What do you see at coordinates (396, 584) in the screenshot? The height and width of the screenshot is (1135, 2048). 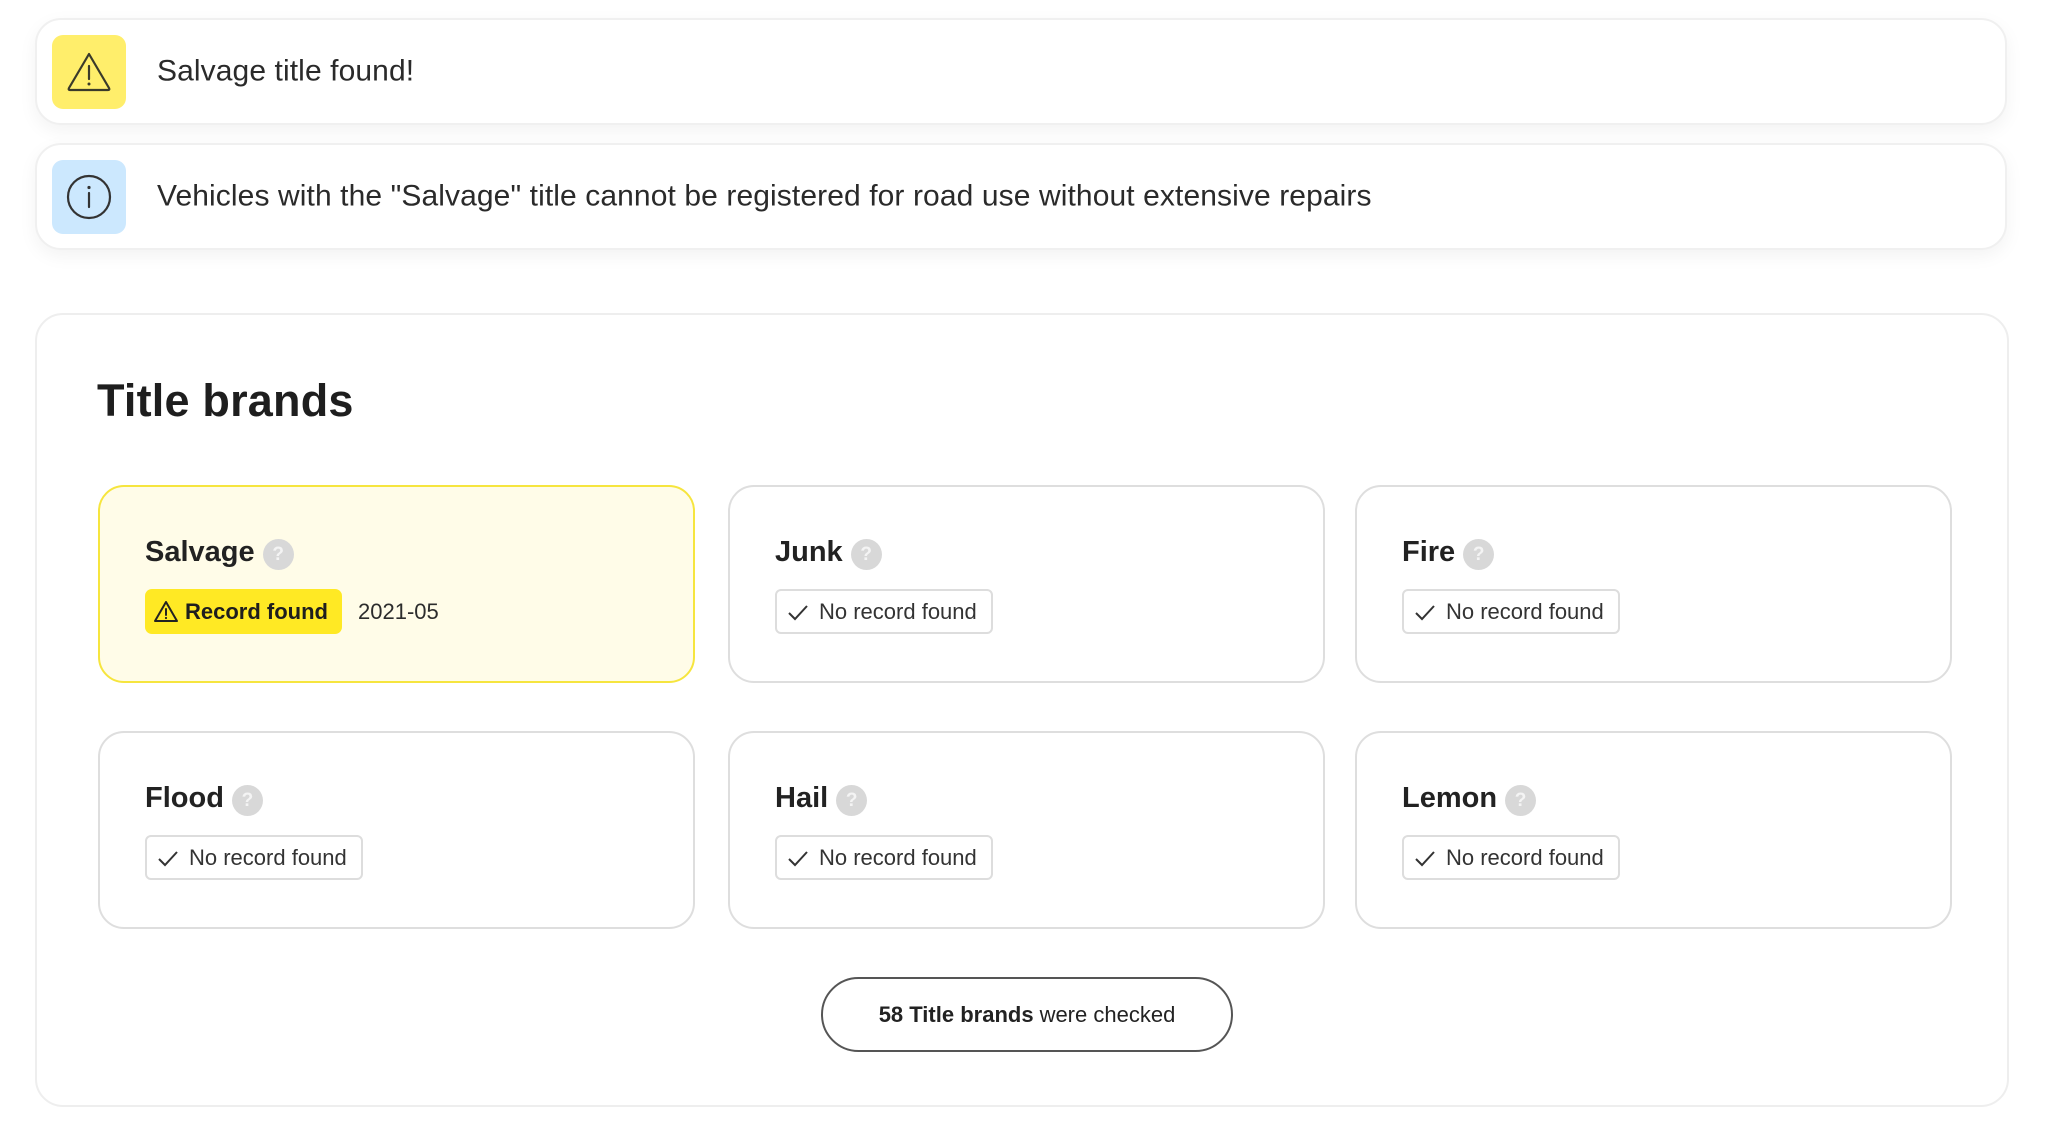 I see `brand-card-salvage: Salvage ? Record found 2021-05` at bounding box center [396, 584].